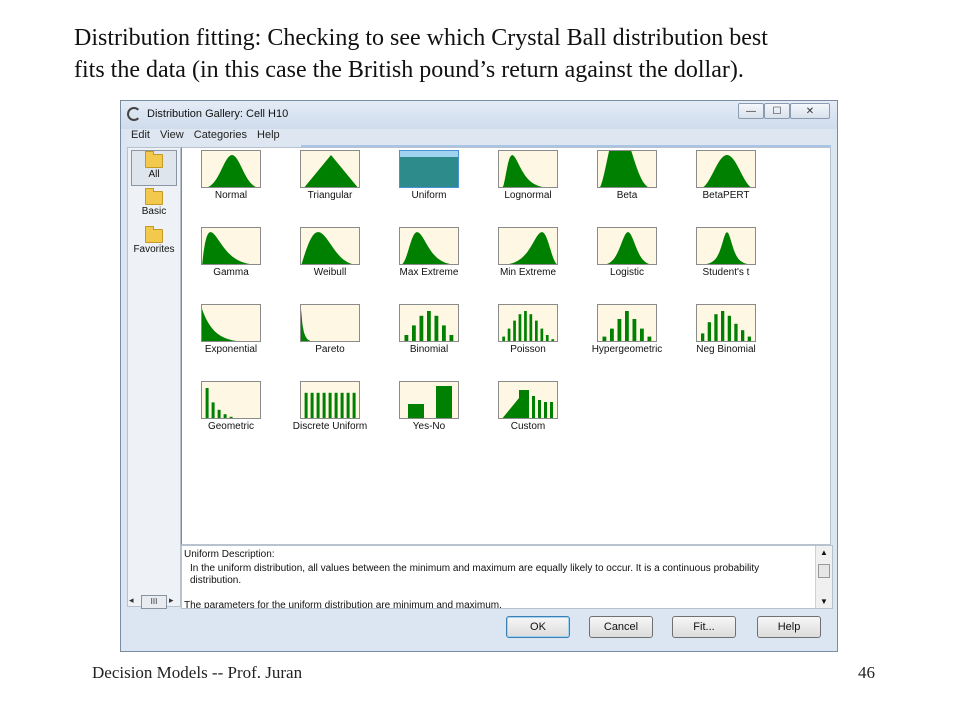 Image resolution: width=960 pixels, height=720 pixels. Describe the element at coordinates (430, 402) in the screenshot. I see `yesno-distribution-icon` at that location.